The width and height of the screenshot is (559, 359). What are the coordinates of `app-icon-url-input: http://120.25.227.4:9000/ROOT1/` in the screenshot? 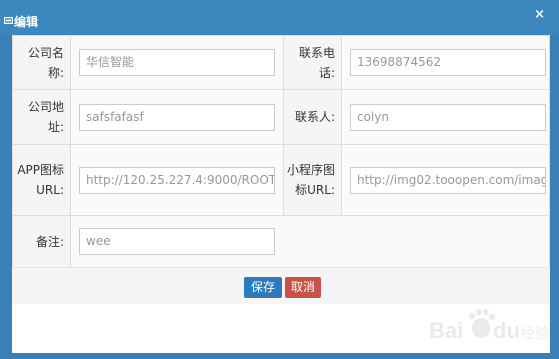 It's located at (177, 180).